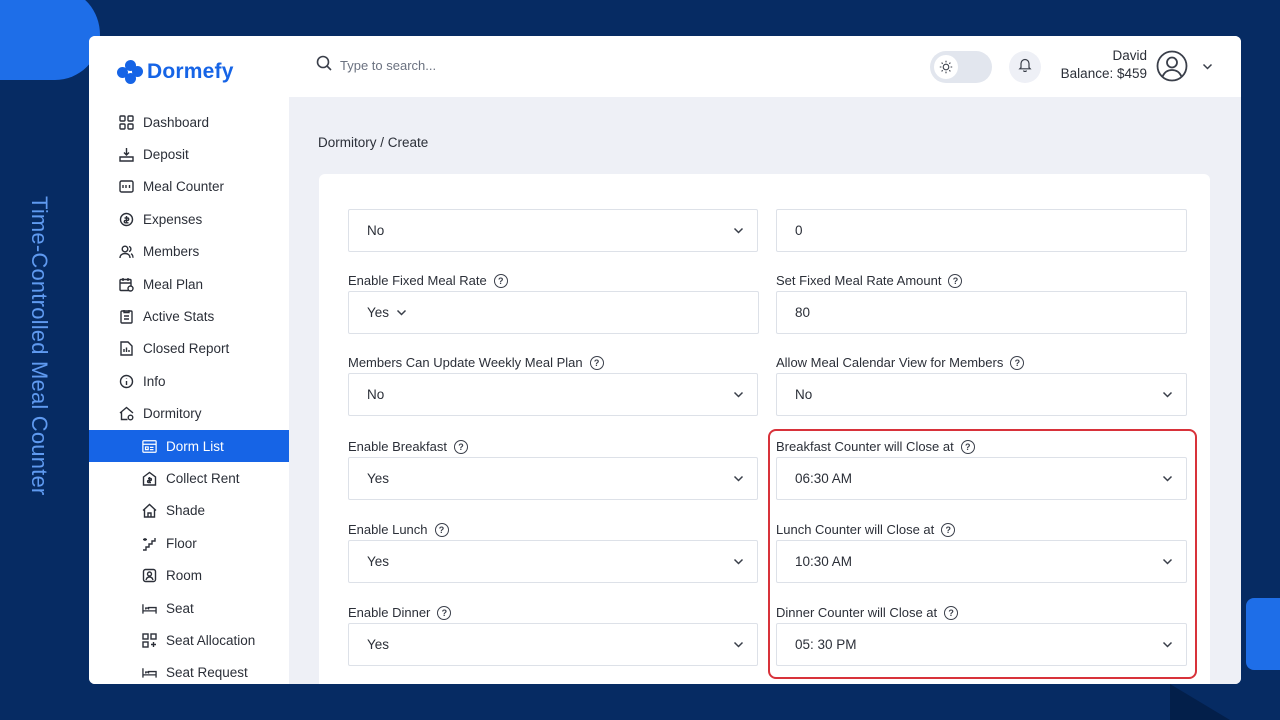 This screenshot has height=720, width=1280. Describe the element at coordinates (149, 511) in the screenshot. I see `shade-icon` at that location.